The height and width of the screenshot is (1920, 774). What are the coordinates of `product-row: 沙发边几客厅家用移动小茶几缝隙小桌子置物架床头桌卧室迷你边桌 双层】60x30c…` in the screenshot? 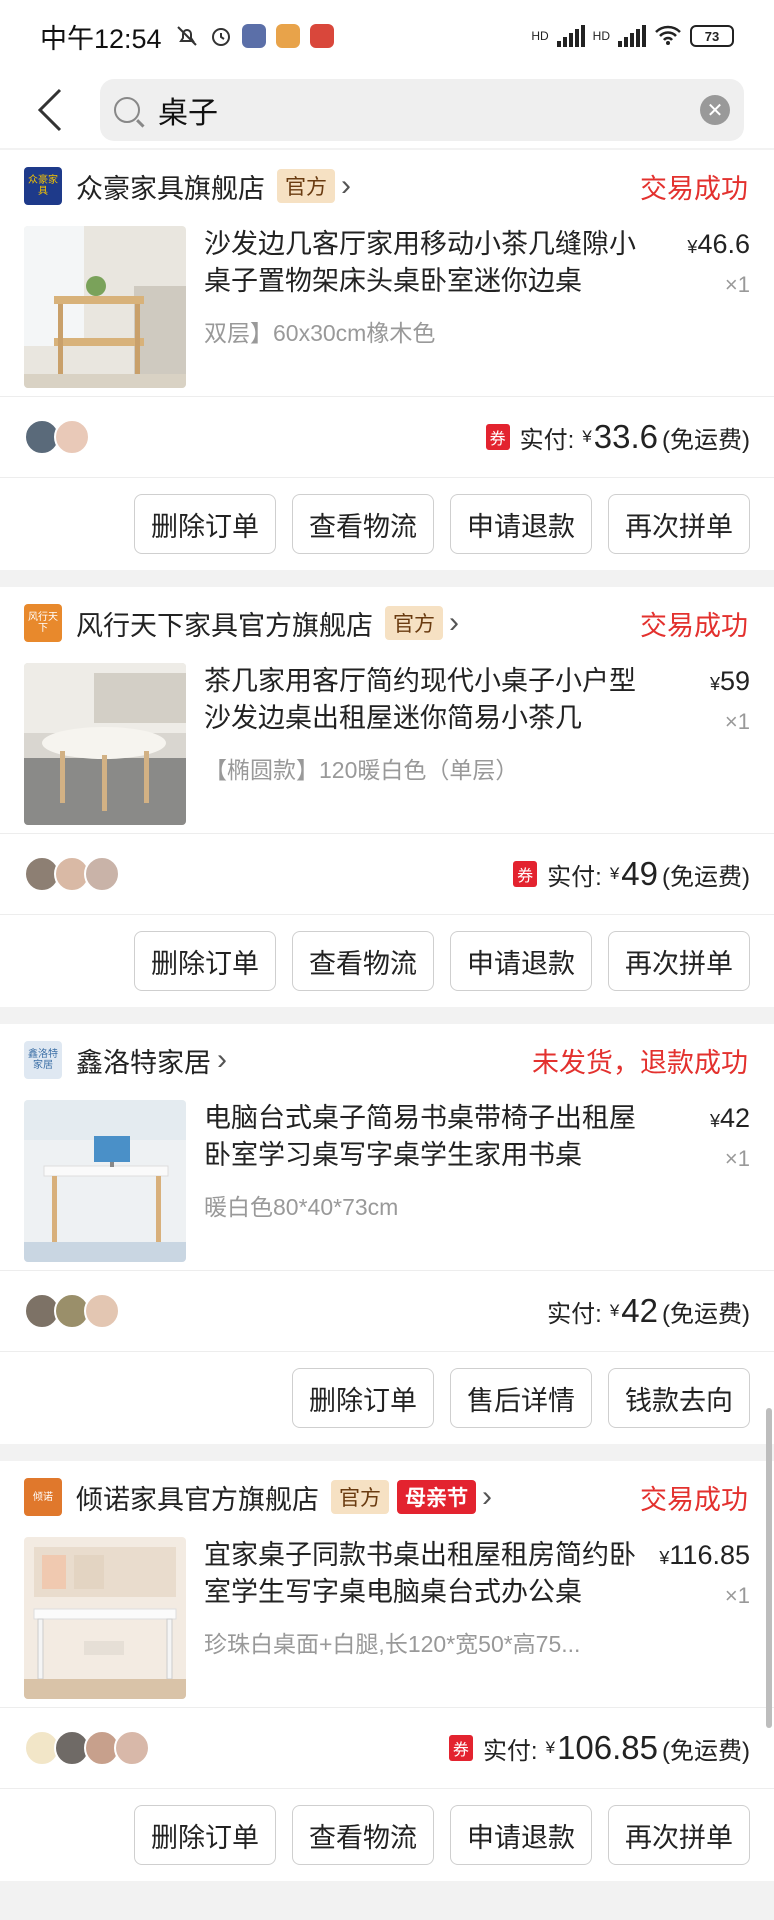 It's located at (387, 309).